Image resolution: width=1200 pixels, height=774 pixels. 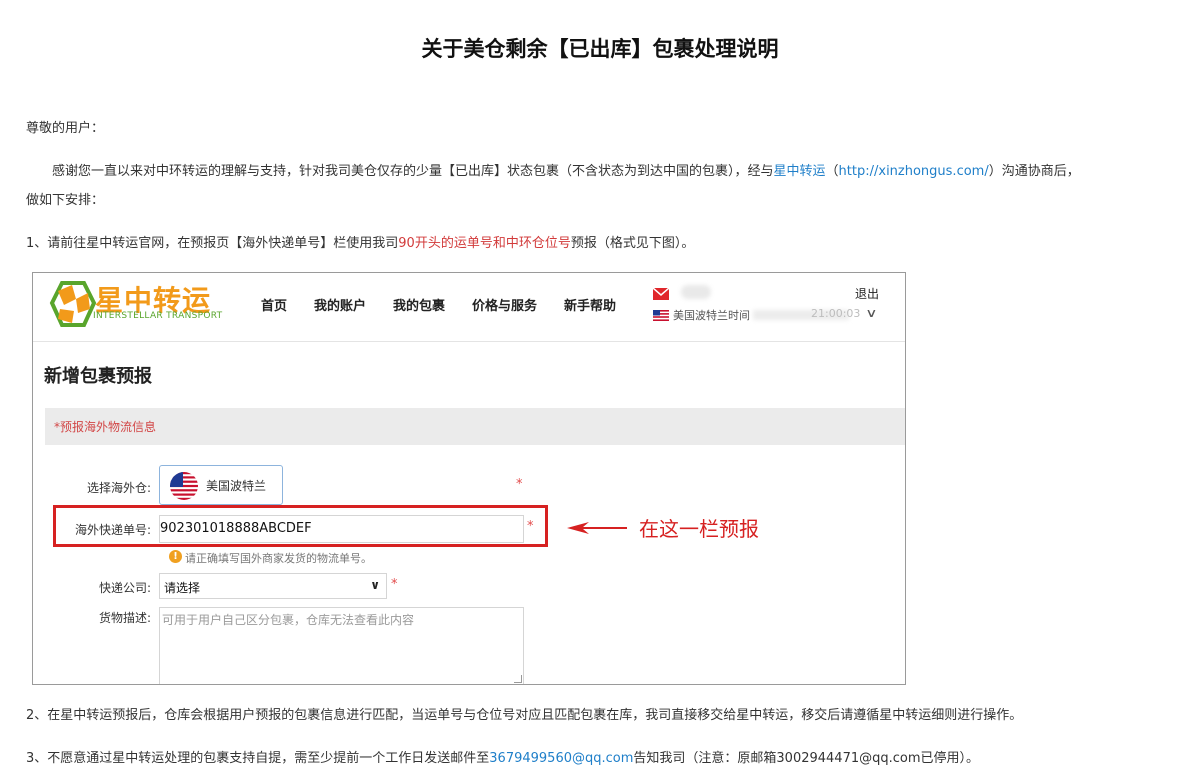 What do you see at coordinates (1034, 171) in the screenshot?
I see `intro-text-2: ）沟通协商后，` at bounding box center [1034, 171].